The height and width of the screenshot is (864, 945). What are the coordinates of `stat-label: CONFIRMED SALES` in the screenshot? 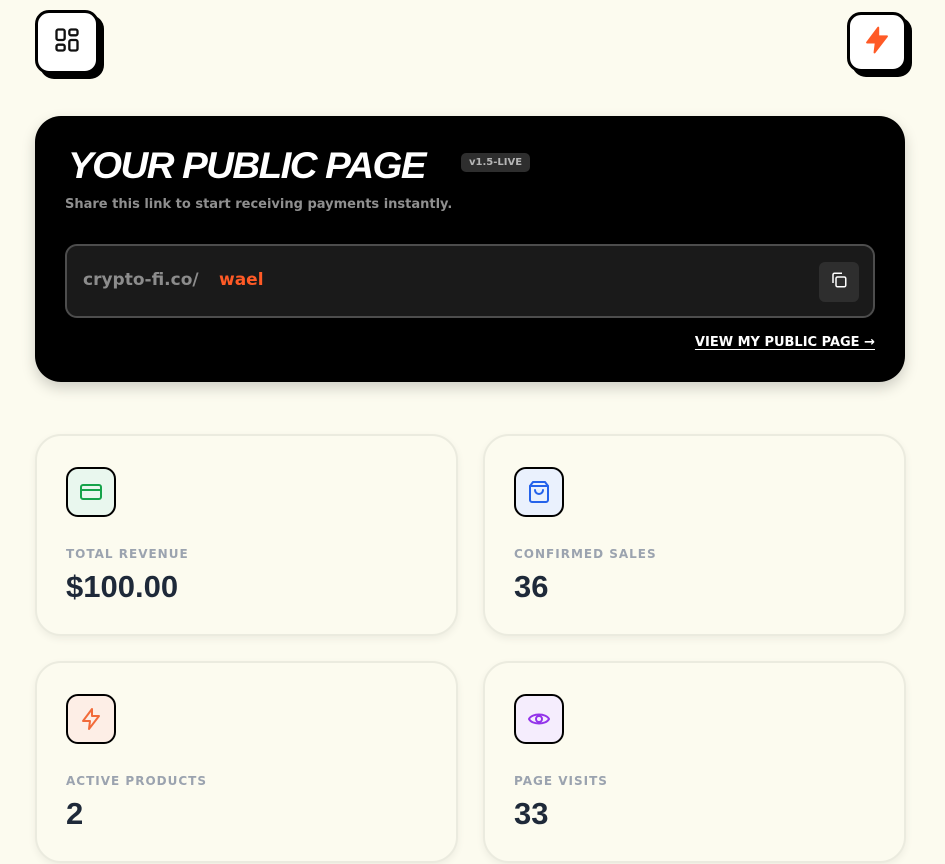 It's located at (585, 554).